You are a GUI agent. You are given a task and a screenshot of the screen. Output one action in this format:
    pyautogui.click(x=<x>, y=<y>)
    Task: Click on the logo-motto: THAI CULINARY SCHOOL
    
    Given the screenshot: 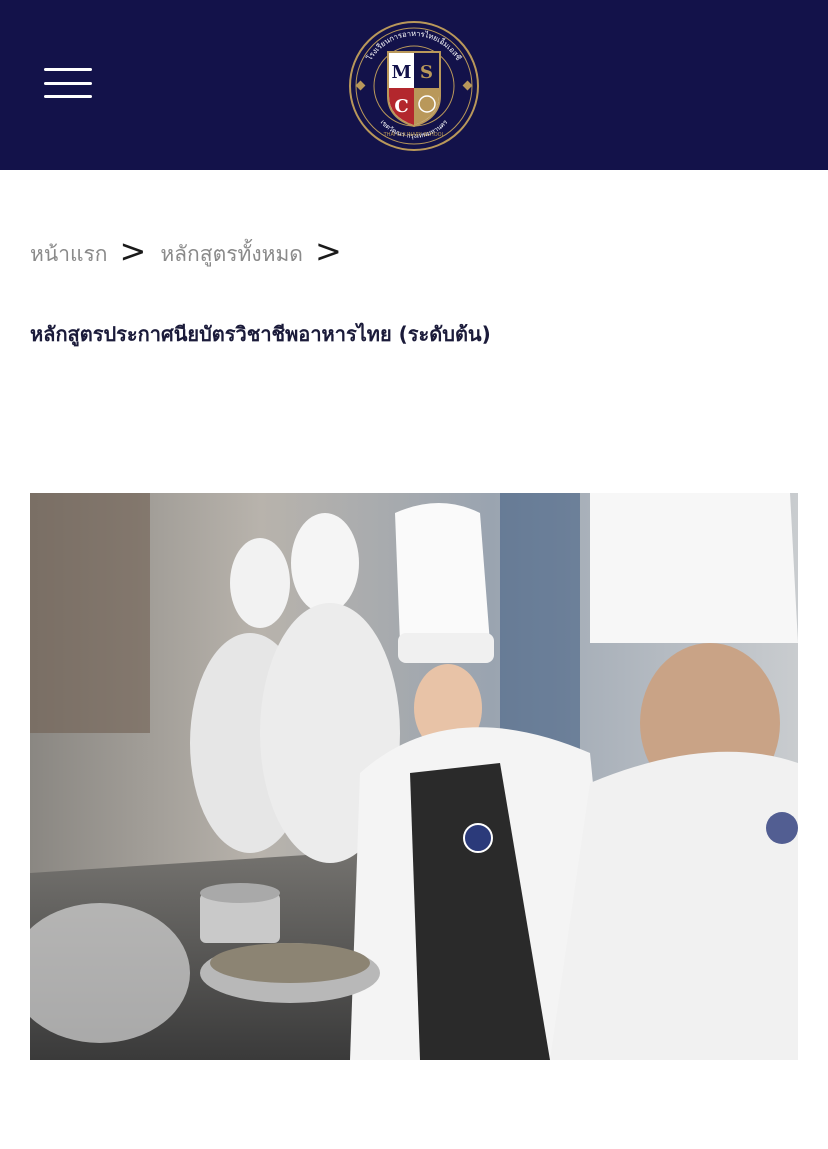 What is the action you would take?
    pyautogui.click(x=414, y=135)
    